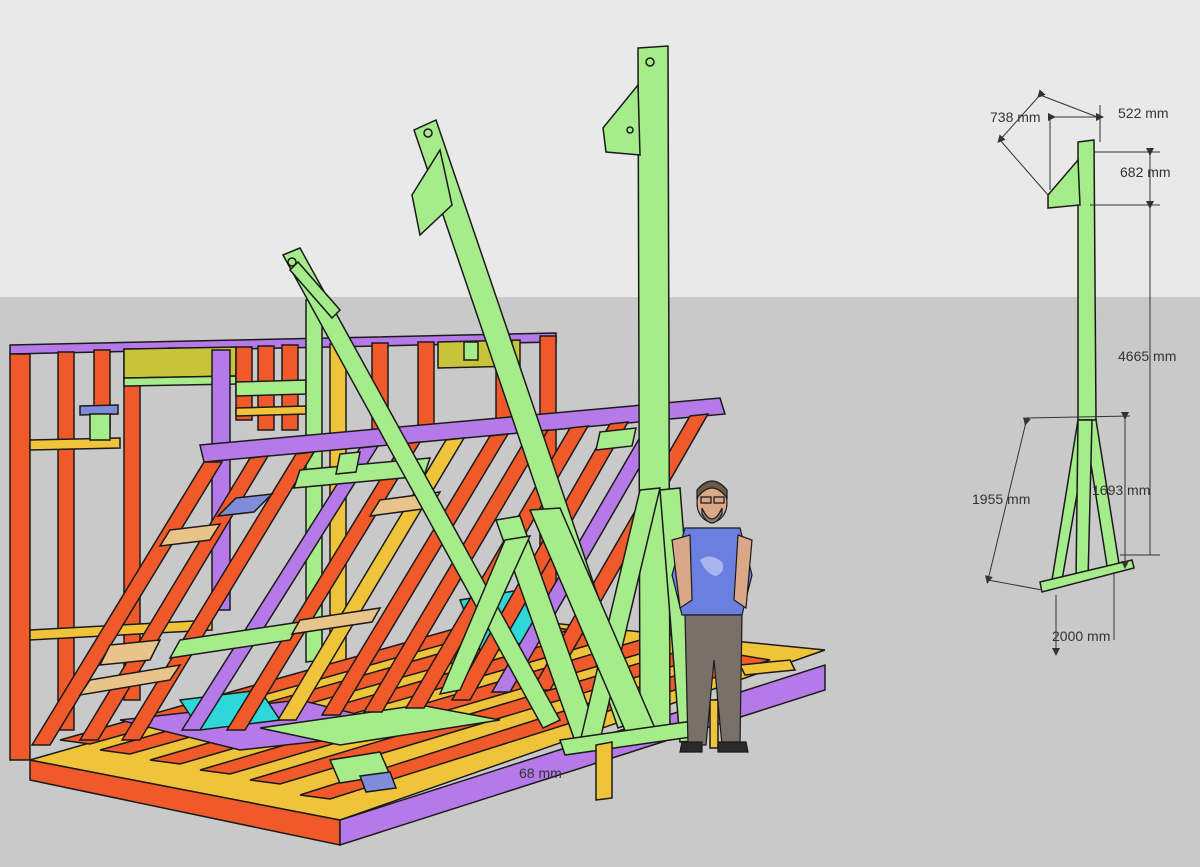 Image resolution: width=1200 pixels, height=867 pixels. I want to click on dim-1955: 1955 mm, so click(1001, 499).